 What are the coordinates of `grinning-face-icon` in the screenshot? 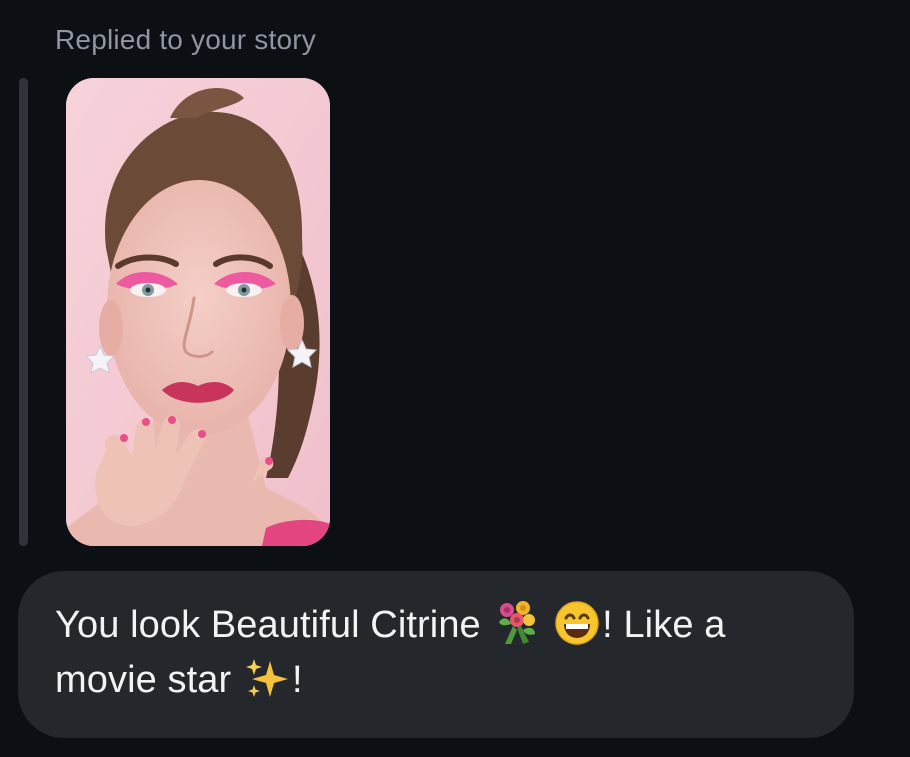 It's located at (577, 623).